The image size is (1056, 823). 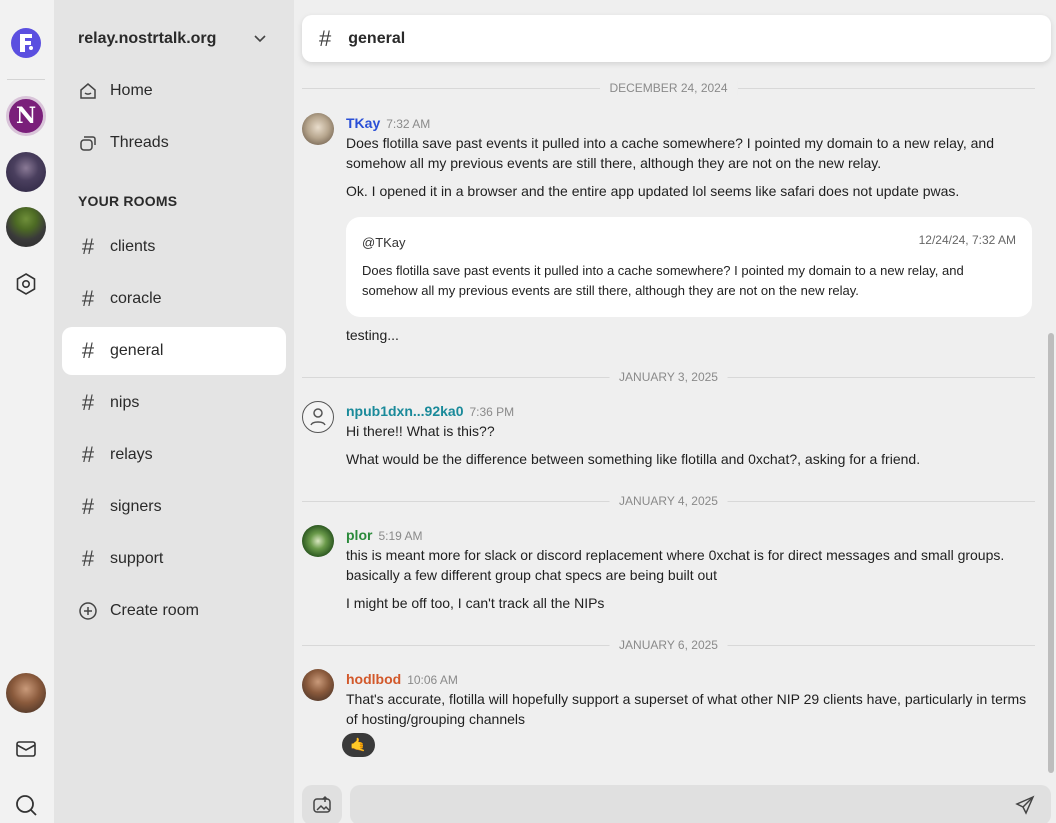 I want to click on channel-title: general, so click(x=377, y=38).